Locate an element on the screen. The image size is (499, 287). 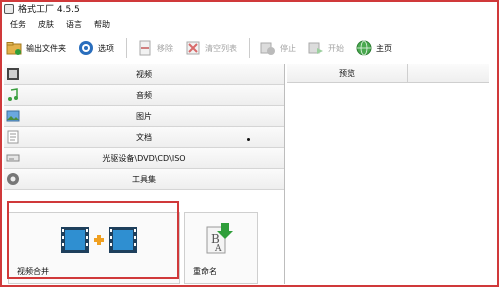
category-document-label: 文档 is located at coordinates (144, 137).